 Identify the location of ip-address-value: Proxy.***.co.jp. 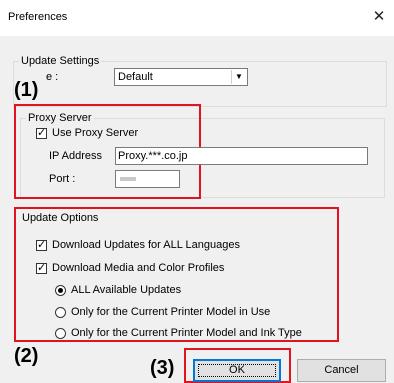
(153, 156).